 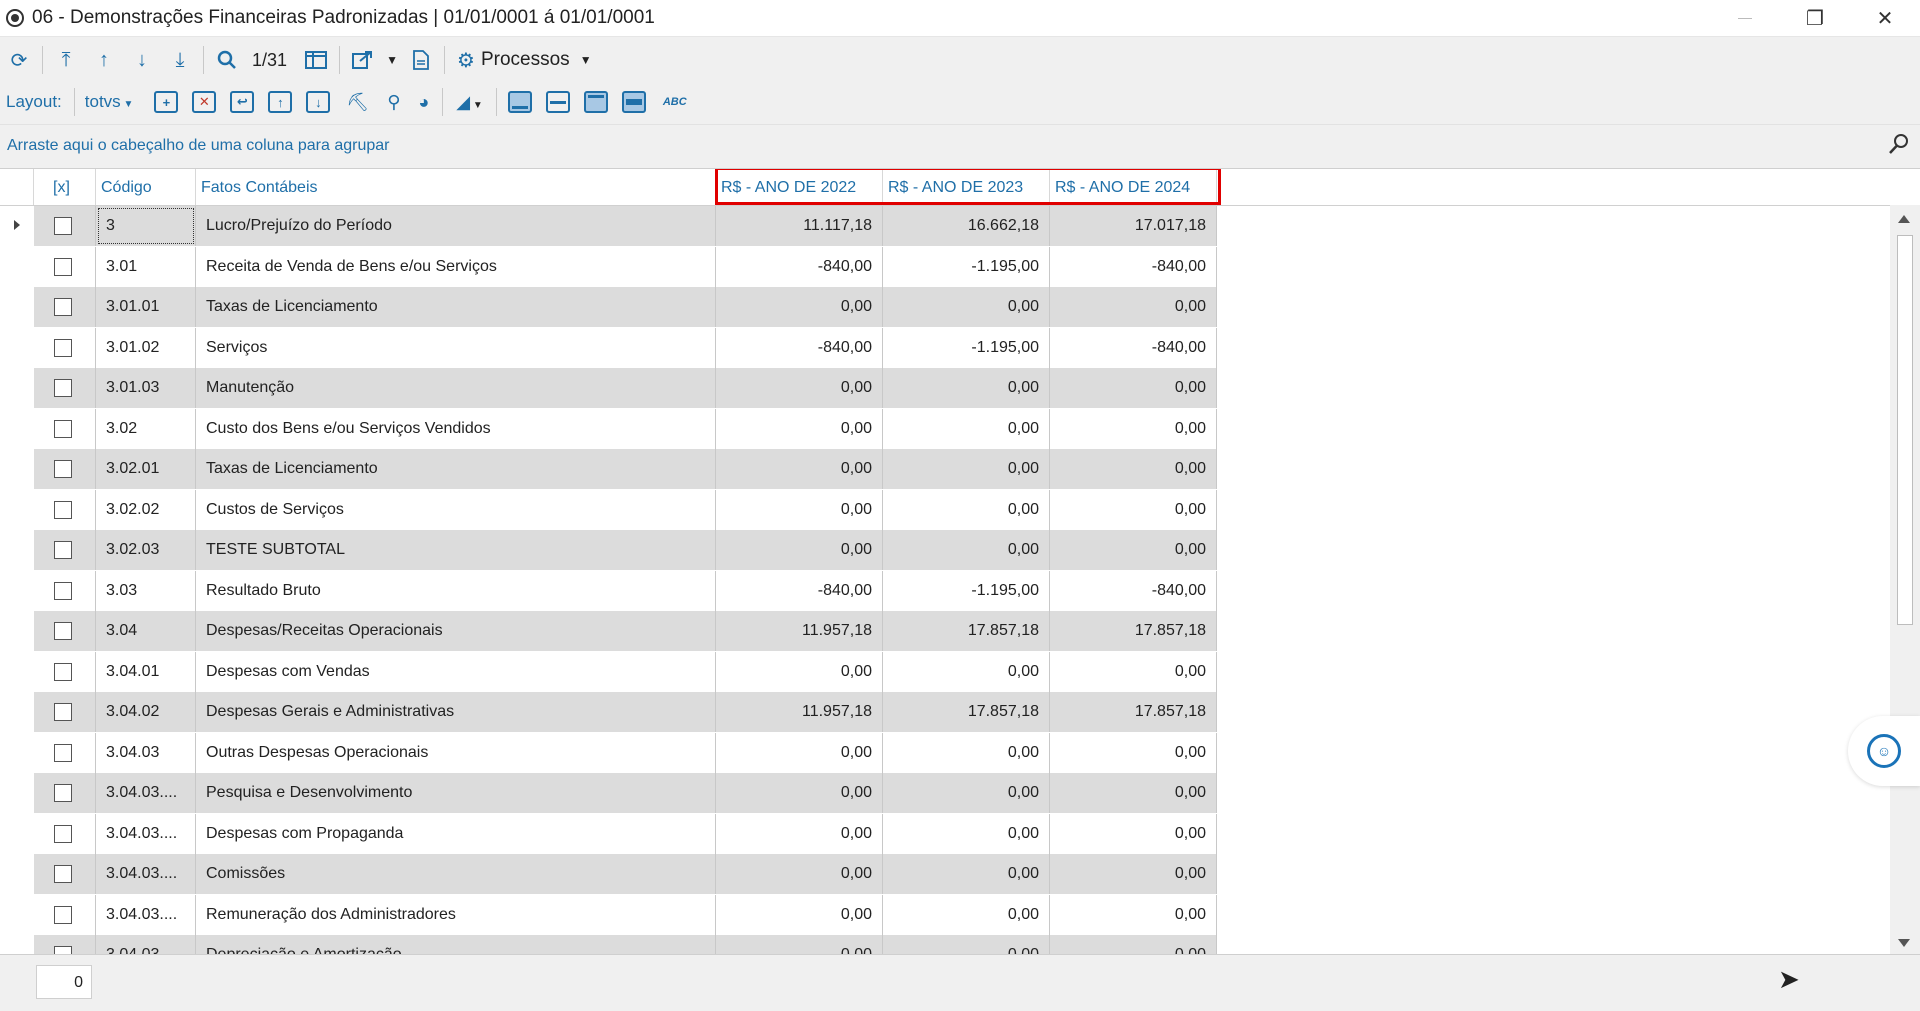 What do you see at coordinates (456, 712) in the screenshot?
I see `description-cell: Despesas Gerais e Administrativas` at bounding box center [456, 712].